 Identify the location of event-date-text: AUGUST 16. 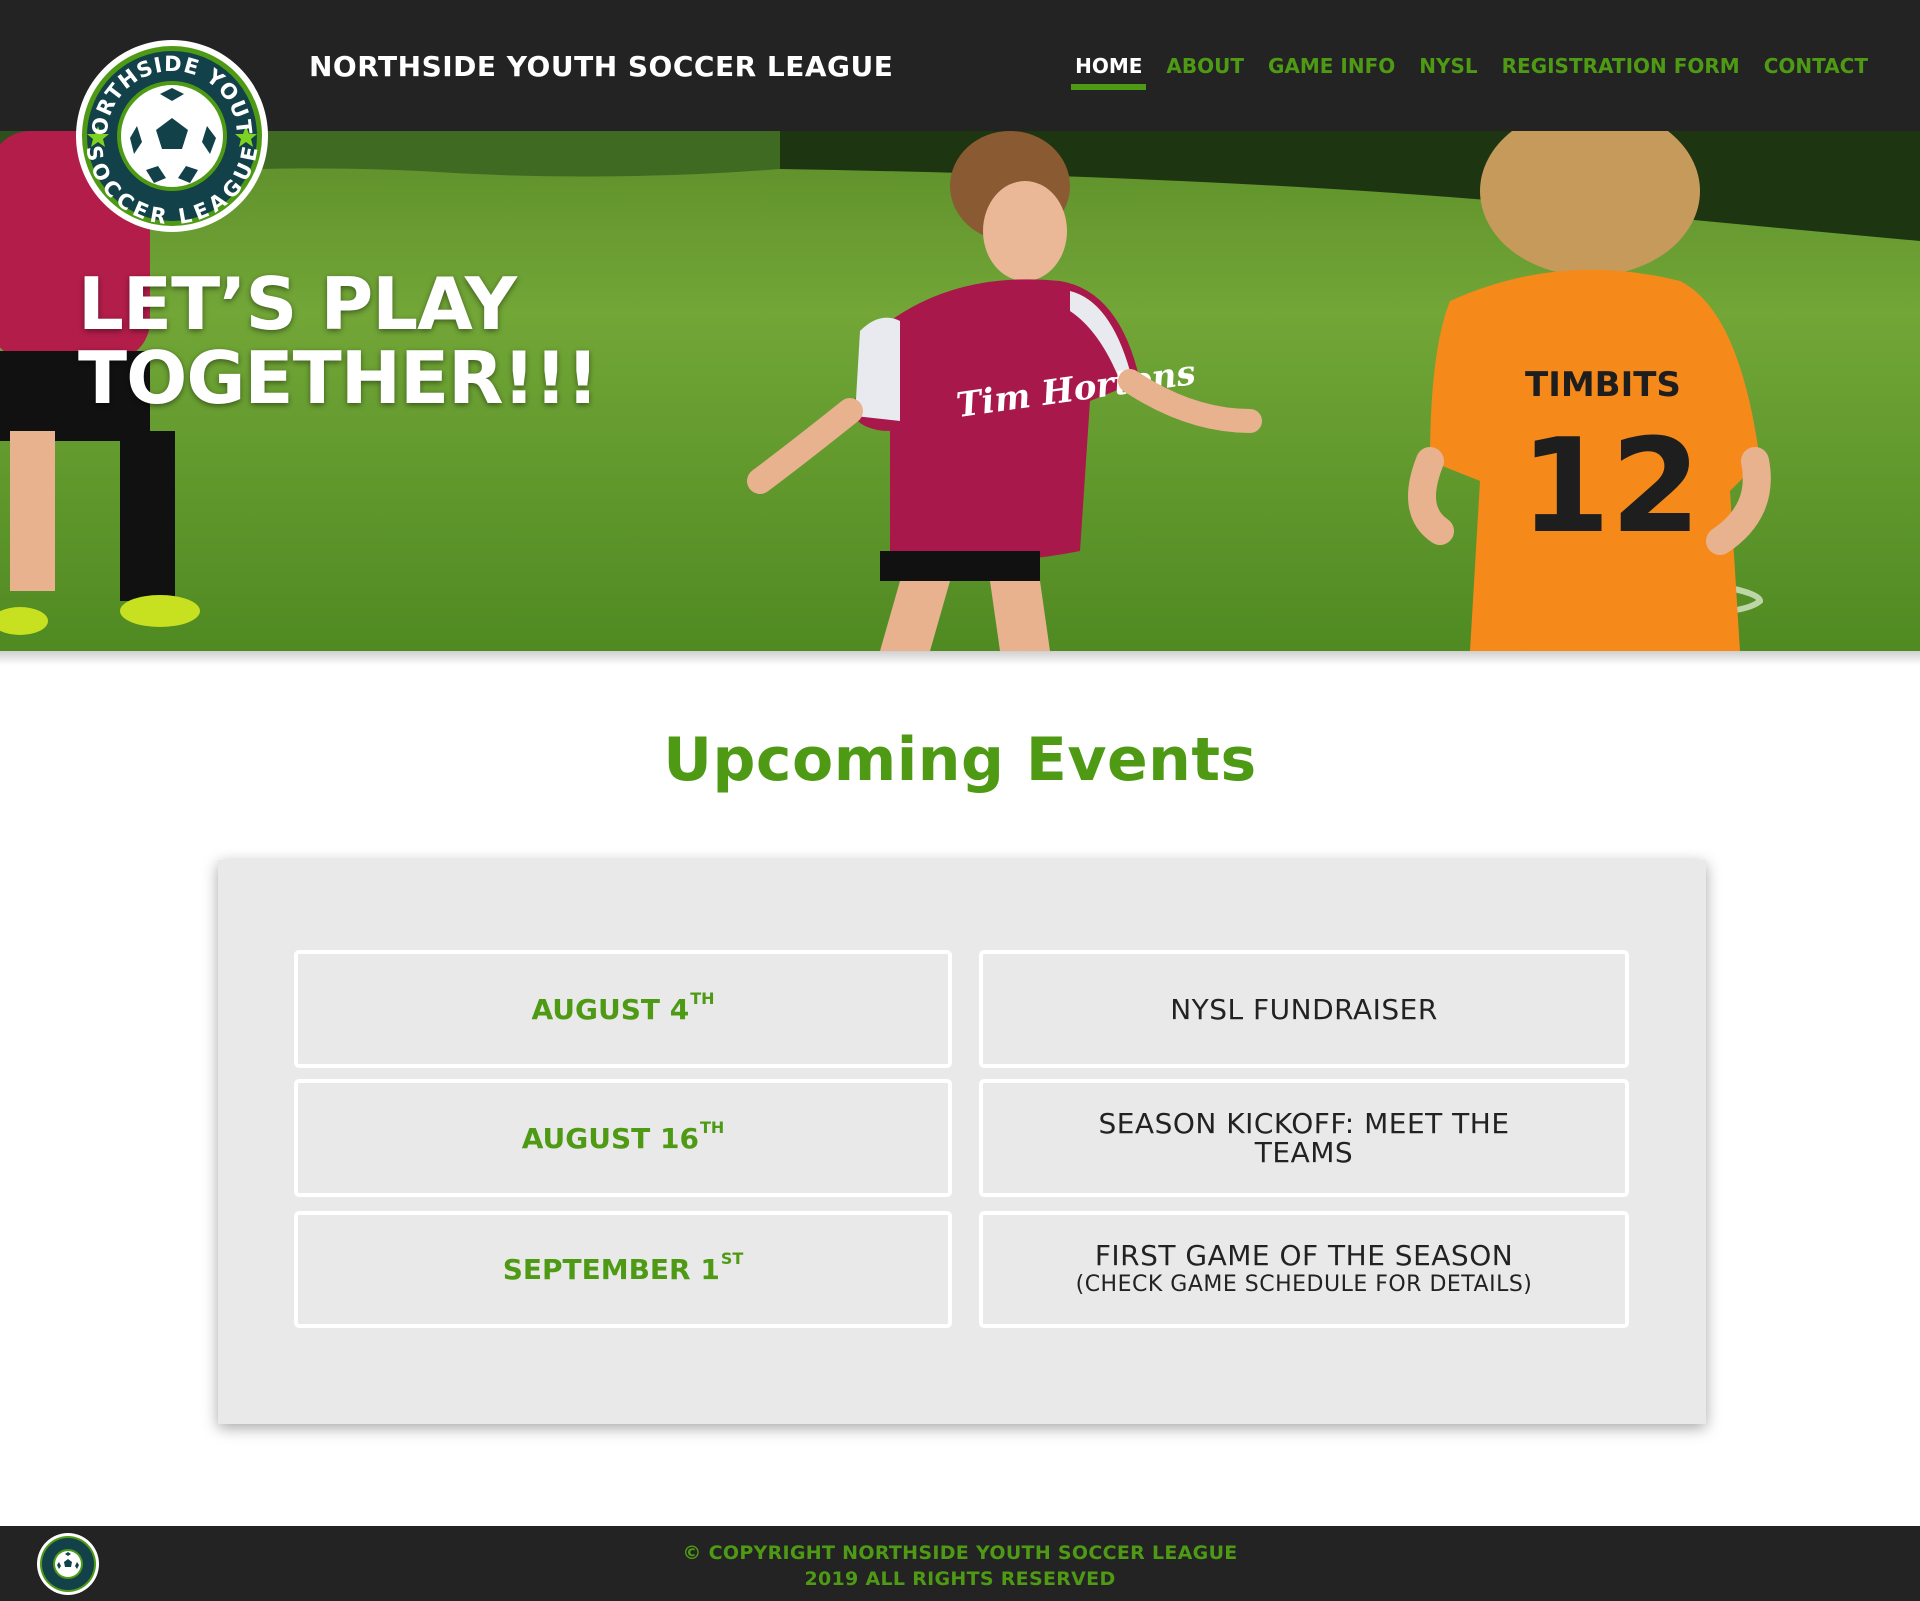
(610, 1138).